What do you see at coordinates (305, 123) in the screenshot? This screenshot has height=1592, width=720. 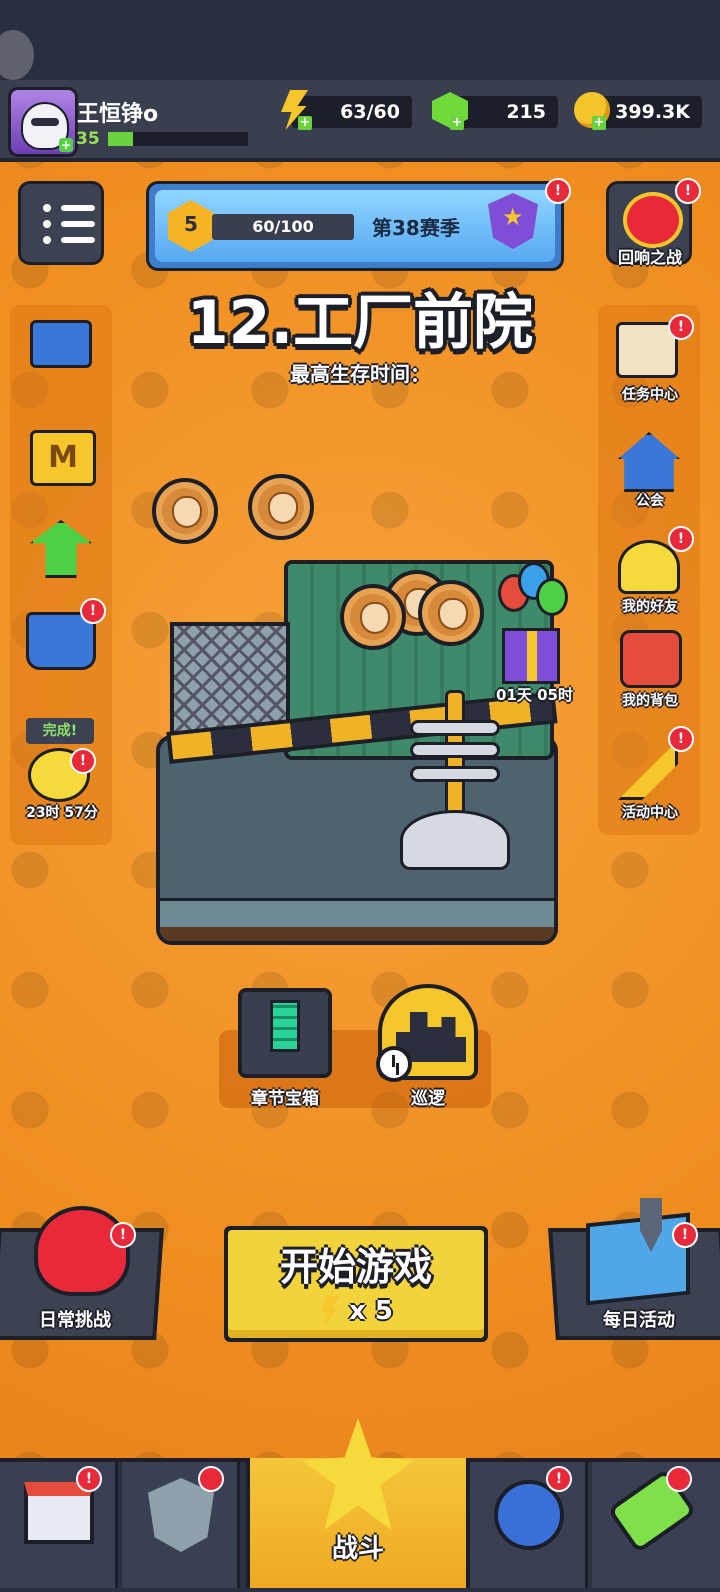 I see `add-energy-icon: +` at bounding box center [305, 123].